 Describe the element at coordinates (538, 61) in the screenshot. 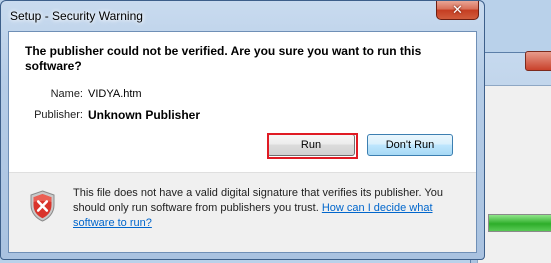

I see `background-window-close-button` at that location.